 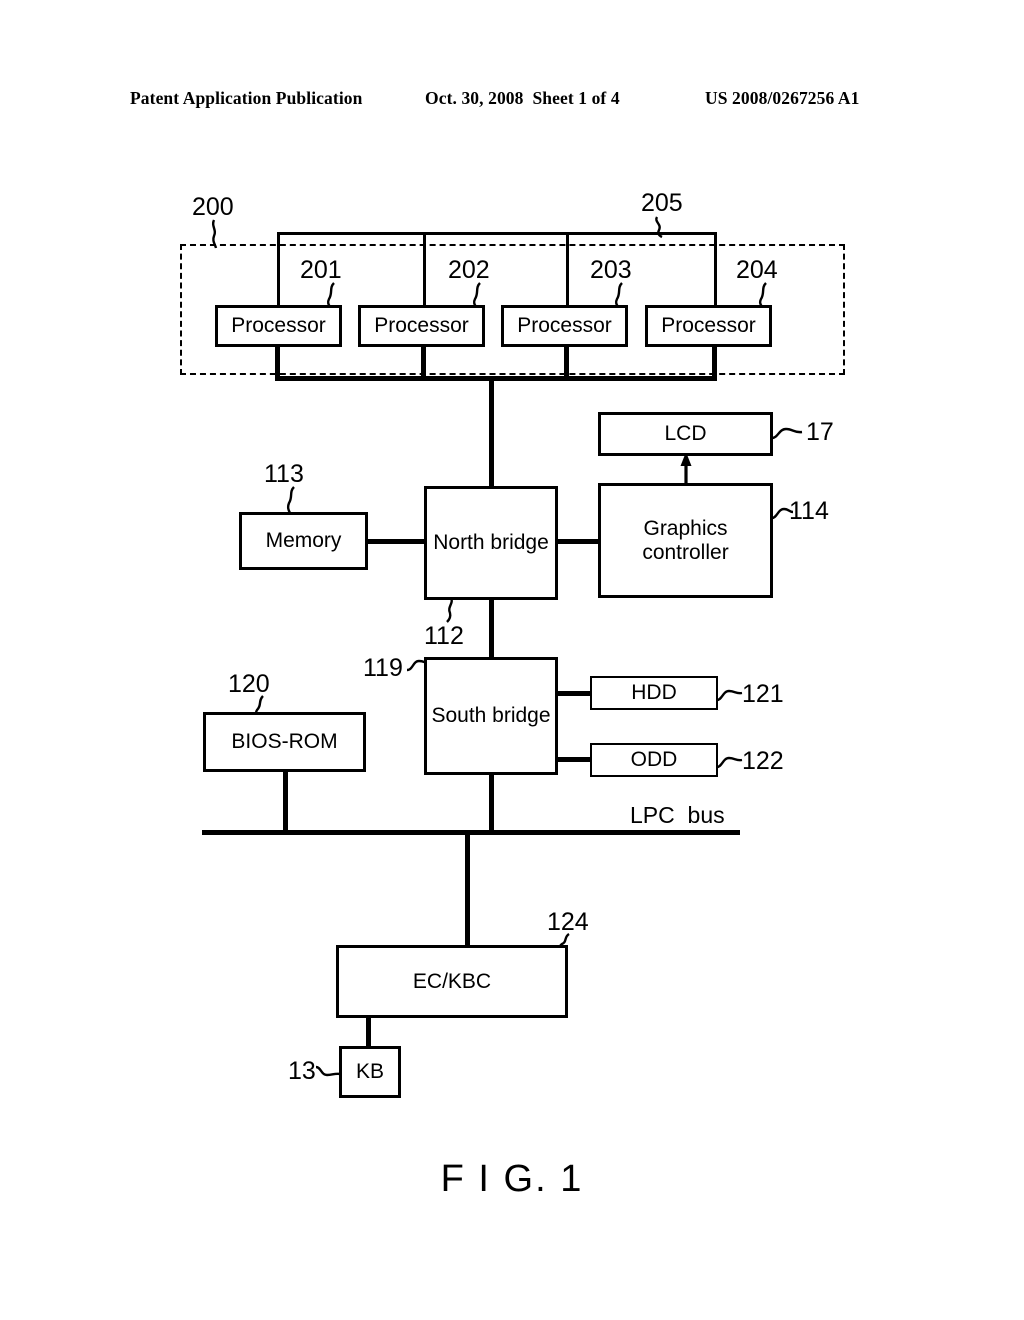 What do you see at coordinates (574, 759) in the screenshot?
I see `south-bridge-to-odd-line` at bounding box center [574, 759].